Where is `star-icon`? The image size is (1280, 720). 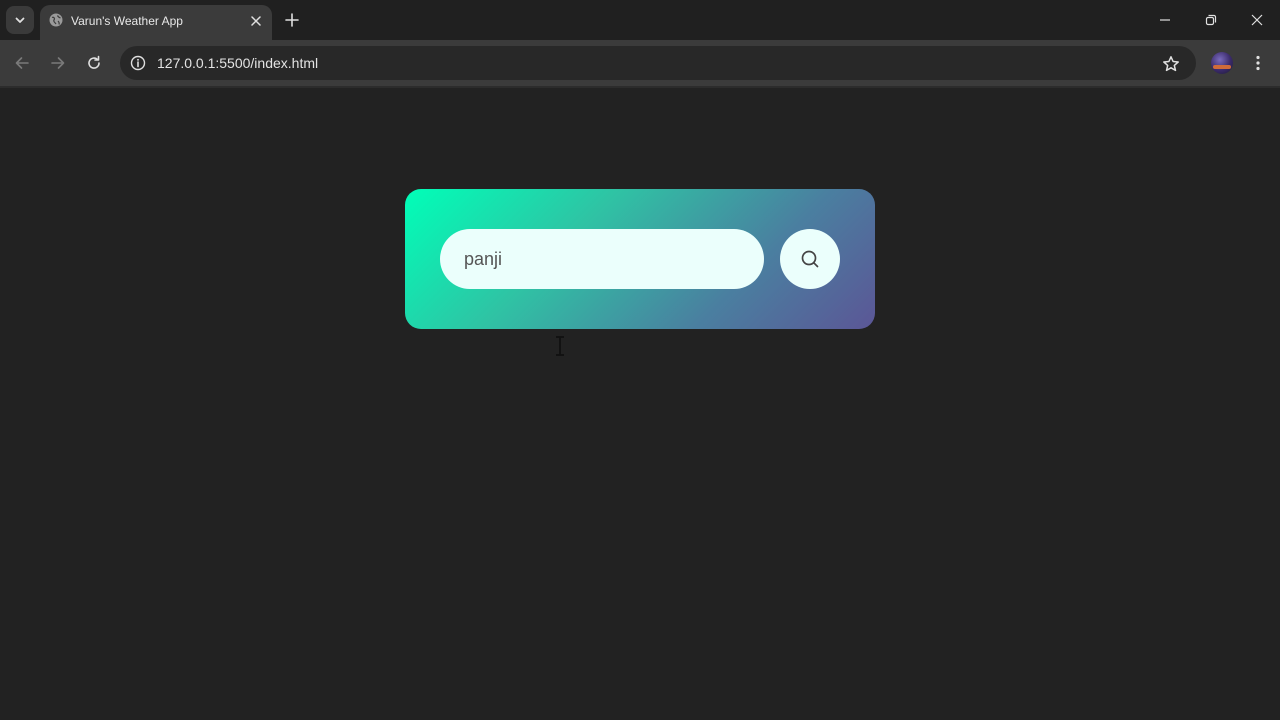 star-icon is located at coordinates (1171, 64).